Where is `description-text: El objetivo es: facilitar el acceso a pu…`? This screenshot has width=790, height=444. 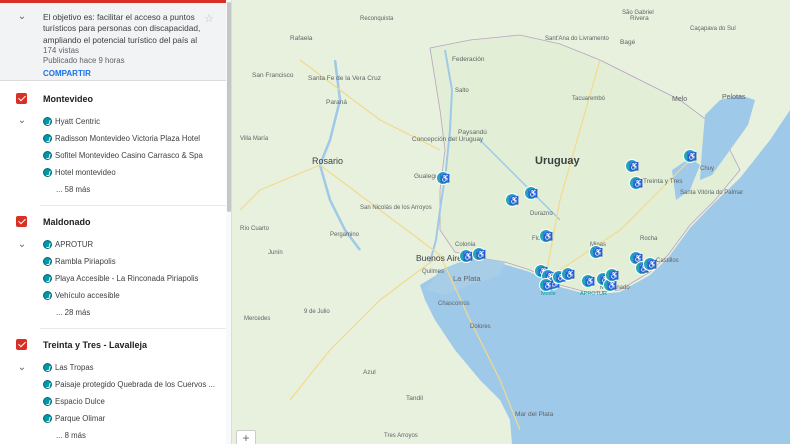
description-text: El objetivo es: facilitar el acceso a pu… is located at coordinates (122, 28).